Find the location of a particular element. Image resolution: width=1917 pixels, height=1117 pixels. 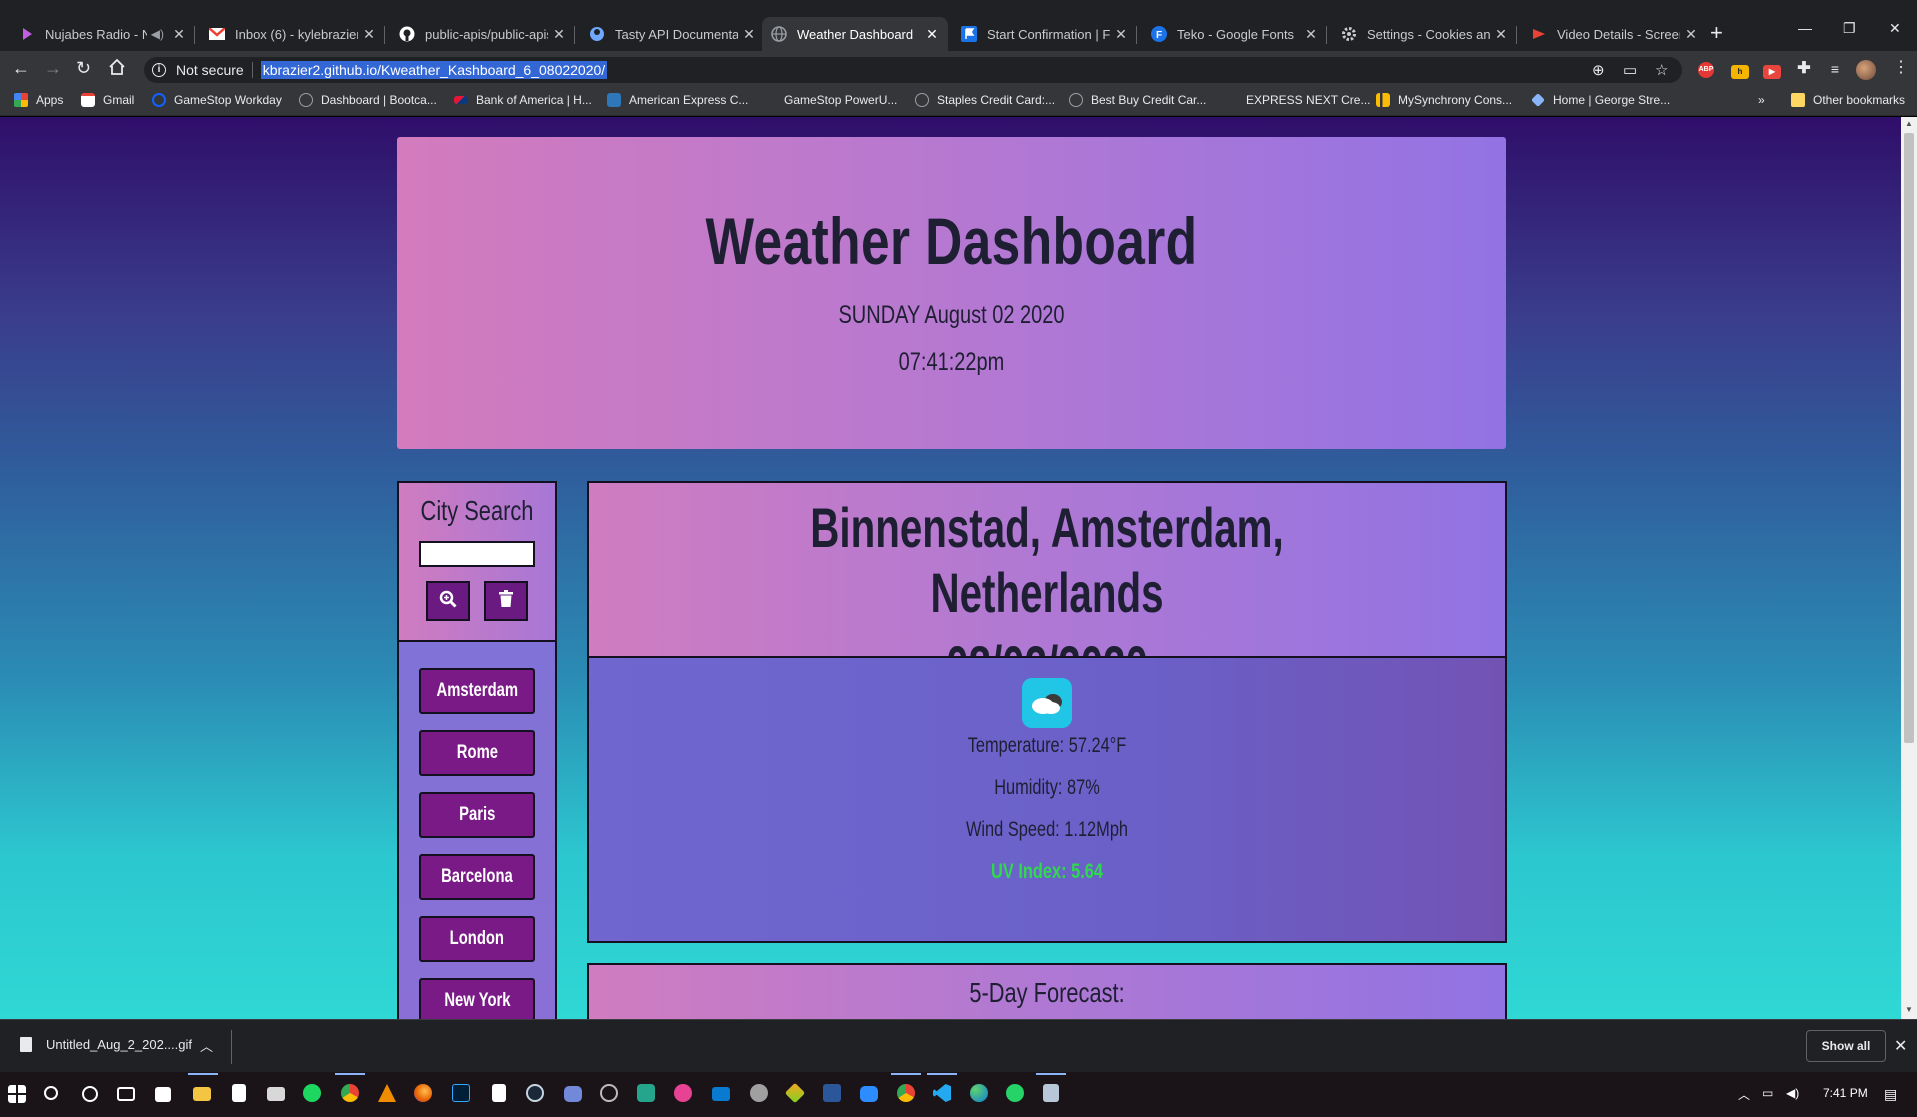

vlc-icon is located at coordinates (387, 1093).